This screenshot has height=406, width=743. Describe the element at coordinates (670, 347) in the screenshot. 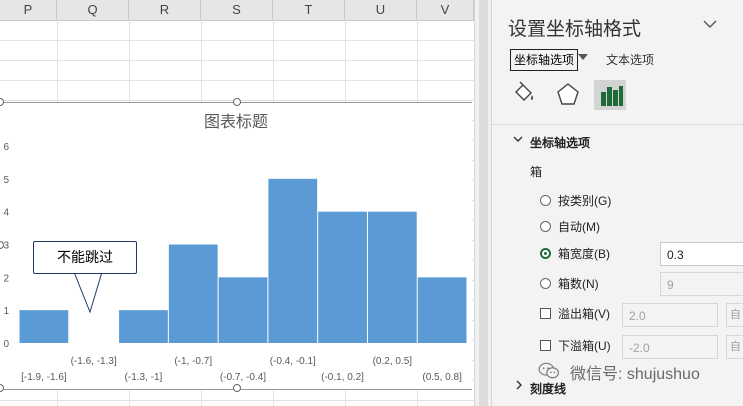

I see `underflow-input: -2.0` at that location.